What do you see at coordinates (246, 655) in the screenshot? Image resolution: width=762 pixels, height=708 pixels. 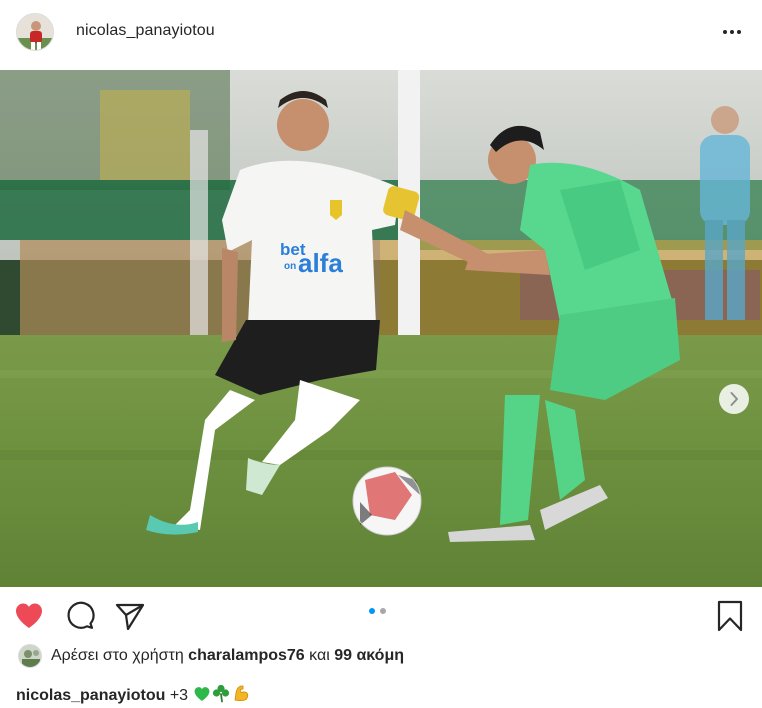 I see `liker-username: charalampos76` at bounding box center [246, 655].